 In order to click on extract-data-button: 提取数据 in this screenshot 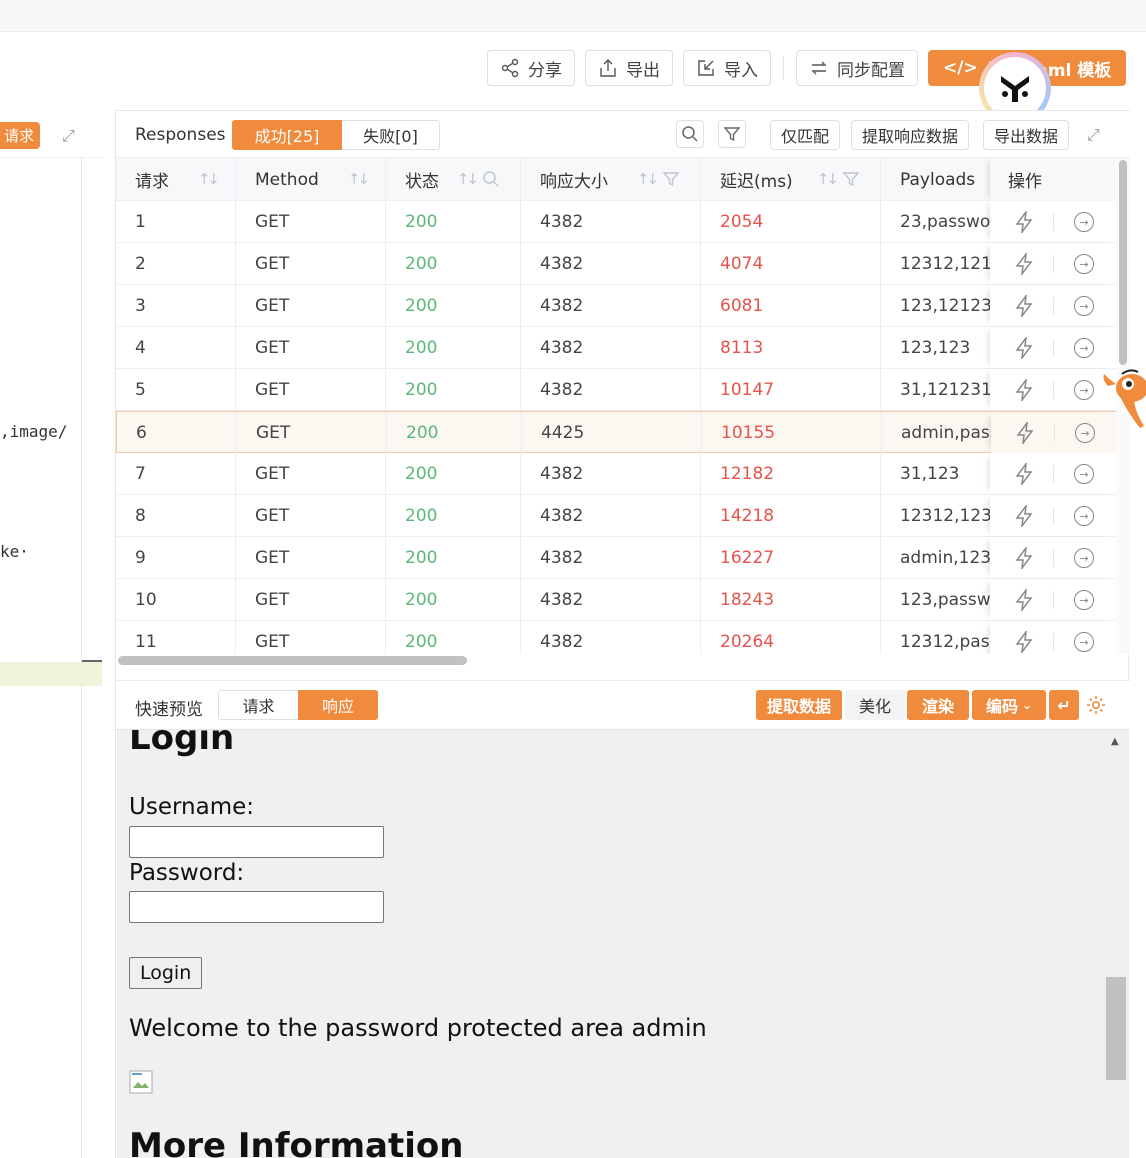, I will do `click(799, 705)`.